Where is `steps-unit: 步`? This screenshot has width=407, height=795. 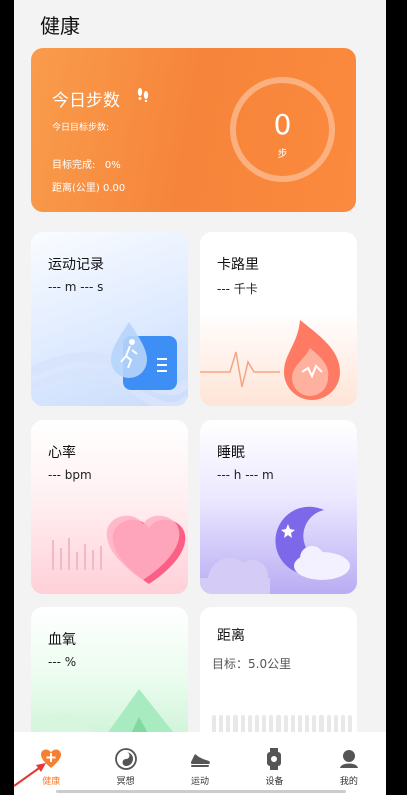
steps-unit: 步 is located at coordinates (282, 154).